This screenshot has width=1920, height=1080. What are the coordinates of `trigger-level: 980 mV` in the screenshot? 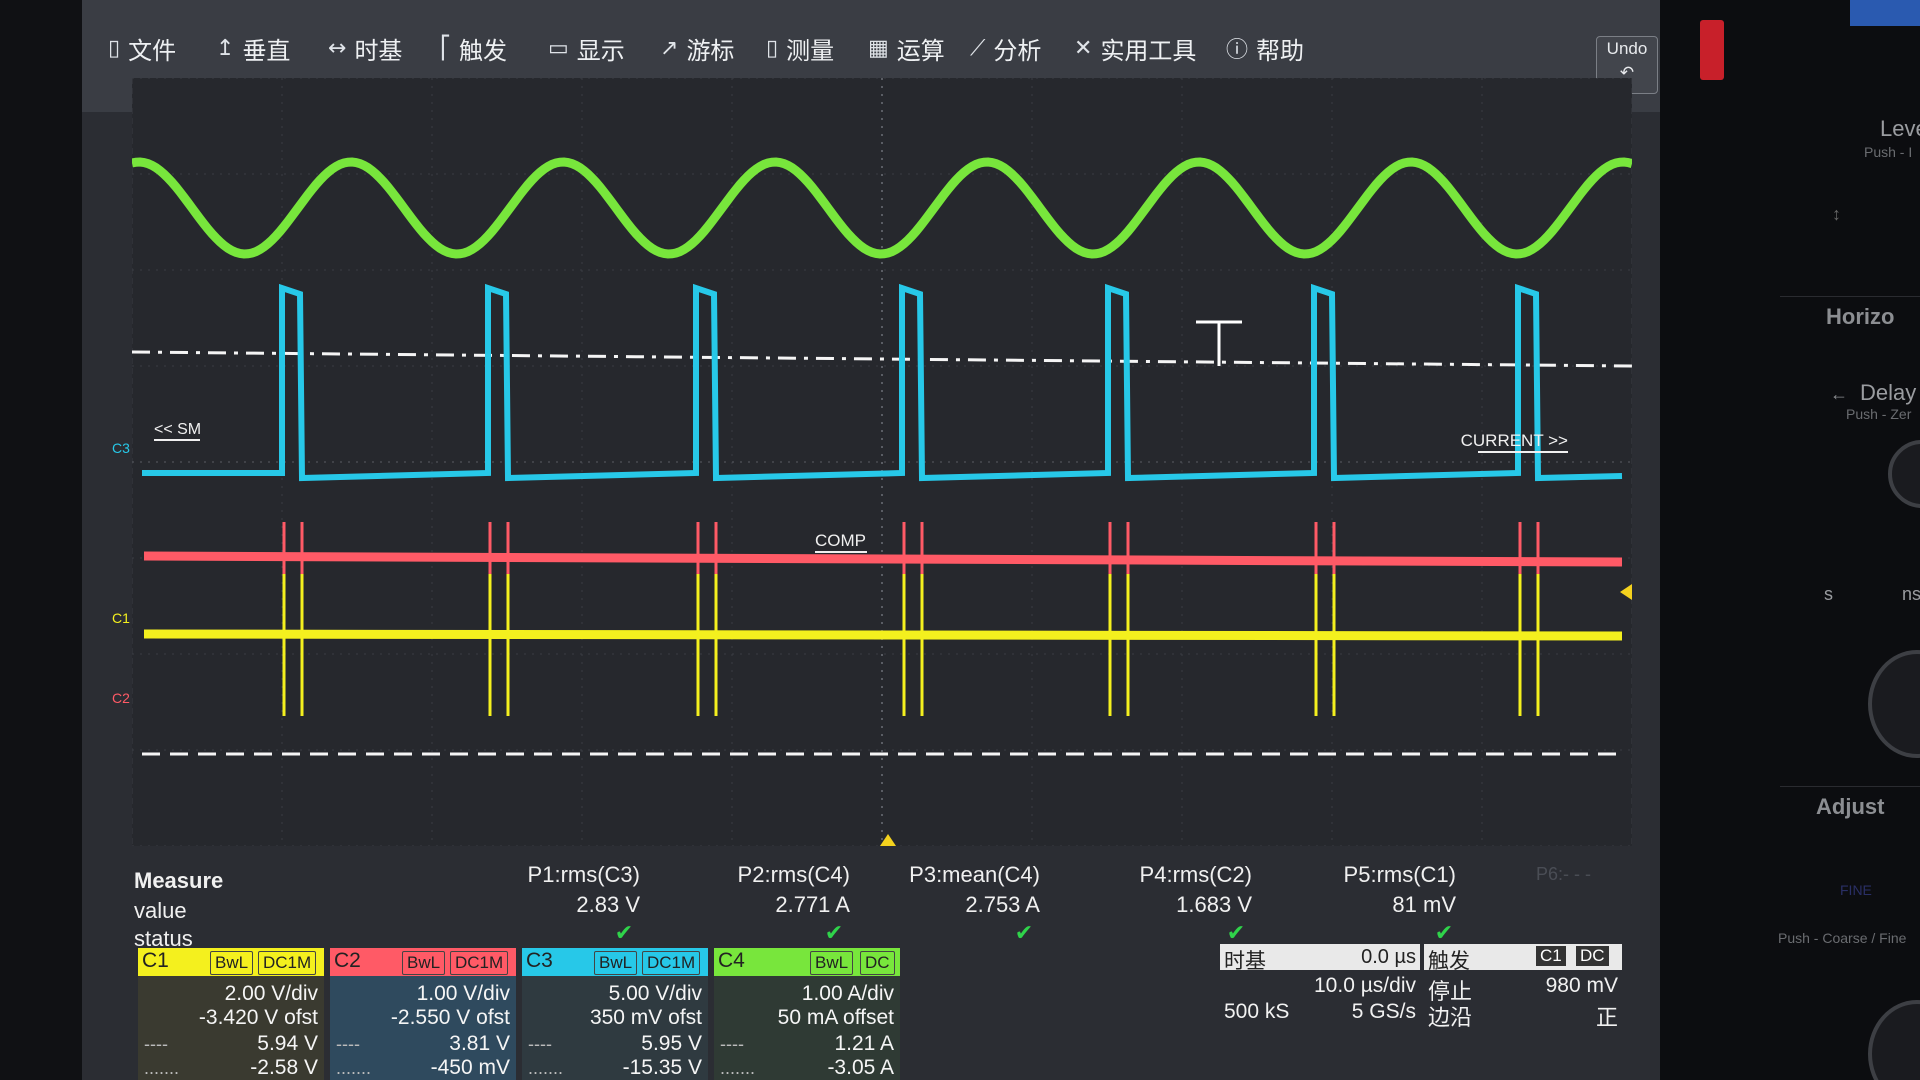 It's located at (1581, 985).